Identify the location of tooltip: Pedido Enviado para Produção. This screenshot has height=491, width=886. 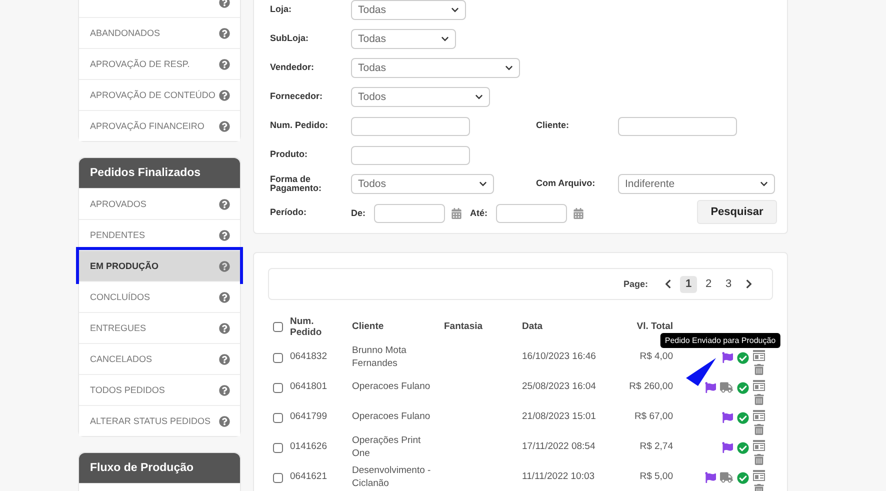
(720, 340).